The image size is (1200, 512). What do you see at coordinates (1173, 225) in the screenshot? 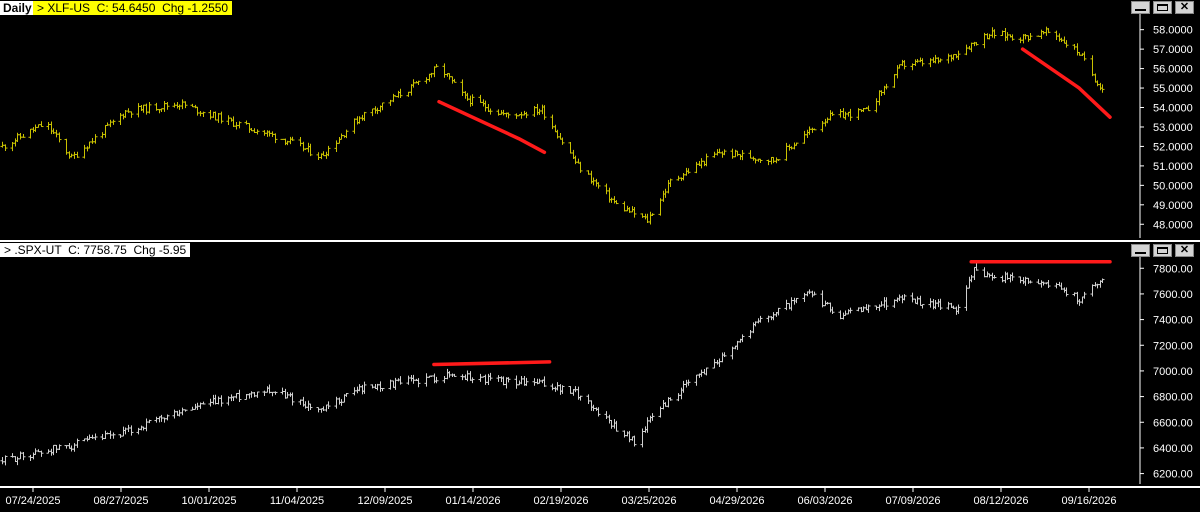
I see `y-tick-label: 48.0000` at bounding box center [1173, 225].